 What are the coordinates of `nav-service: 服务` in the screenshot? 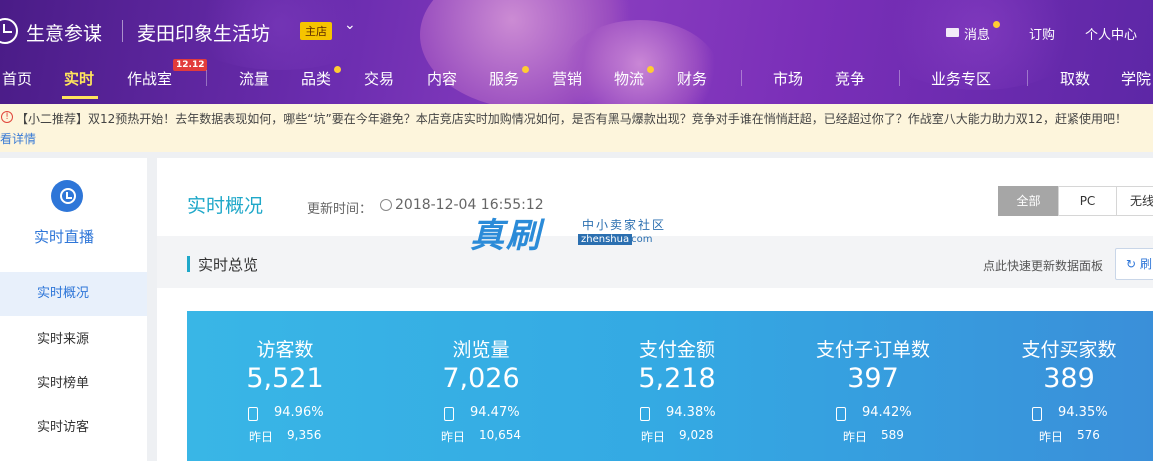 It's located at (504, 78).